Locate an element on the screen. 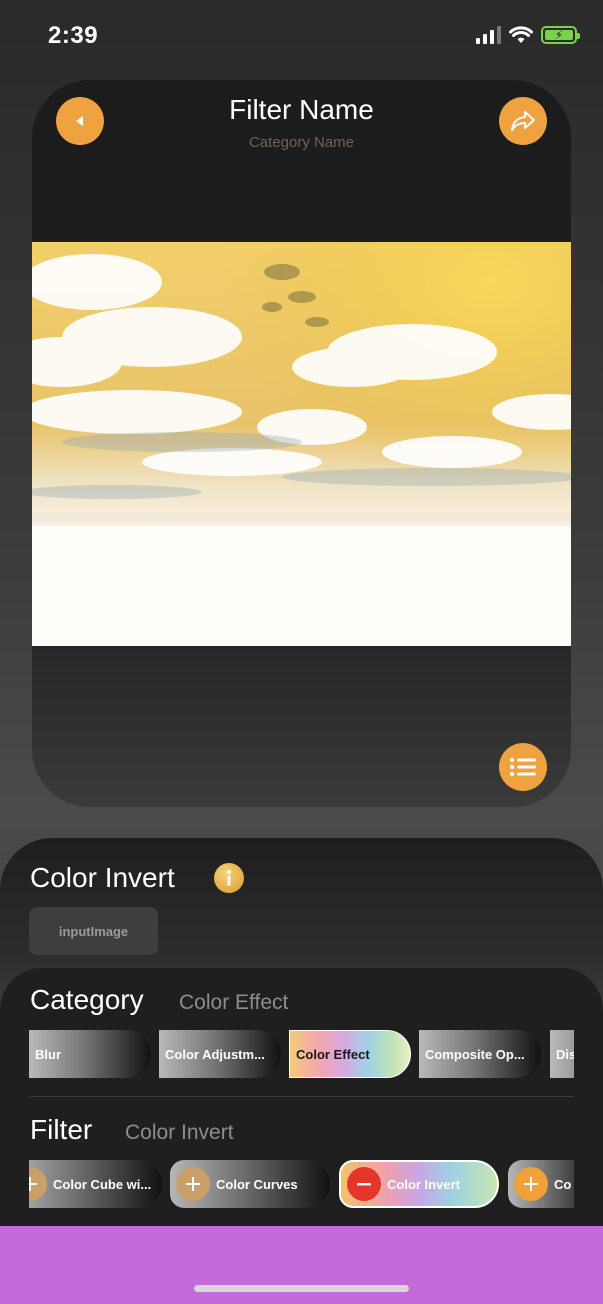  divider is located at coordinates (301, 1096).